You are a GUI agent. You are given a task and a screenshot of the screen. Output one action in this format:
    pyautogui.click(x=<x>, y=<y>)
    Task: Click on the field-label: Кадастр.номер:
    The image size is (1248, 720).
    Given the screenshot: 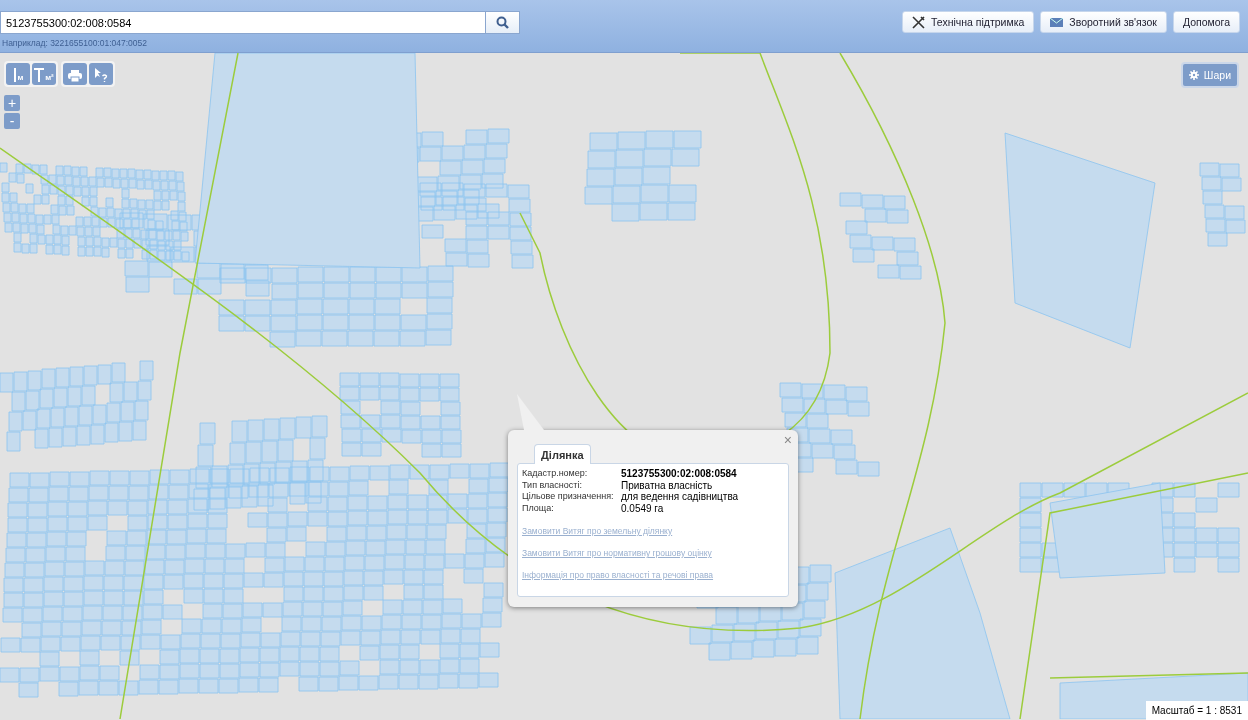 What is the action you would take?
    pyautogui.click(x=555, y=474)
    